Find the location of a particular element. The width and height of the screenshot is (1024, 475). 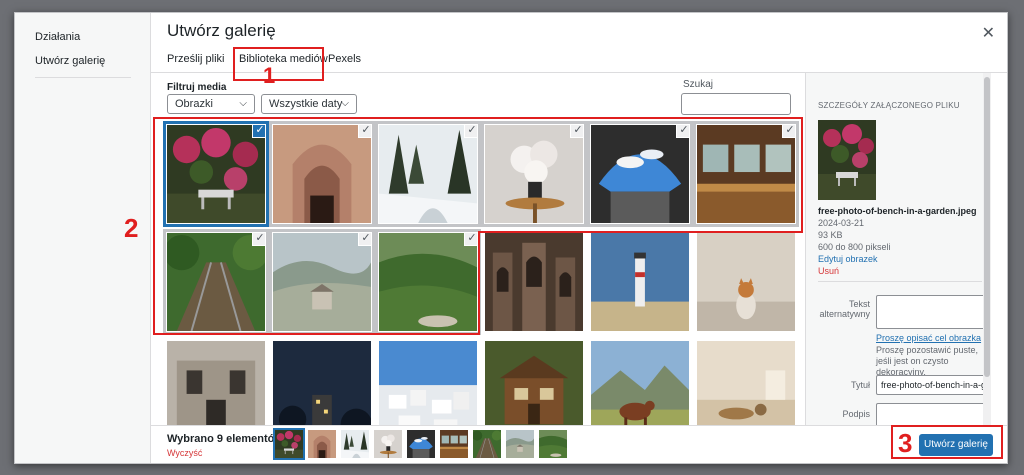

date-filter-select-value: Wszystkie daty is located at coordinates (306, 104).